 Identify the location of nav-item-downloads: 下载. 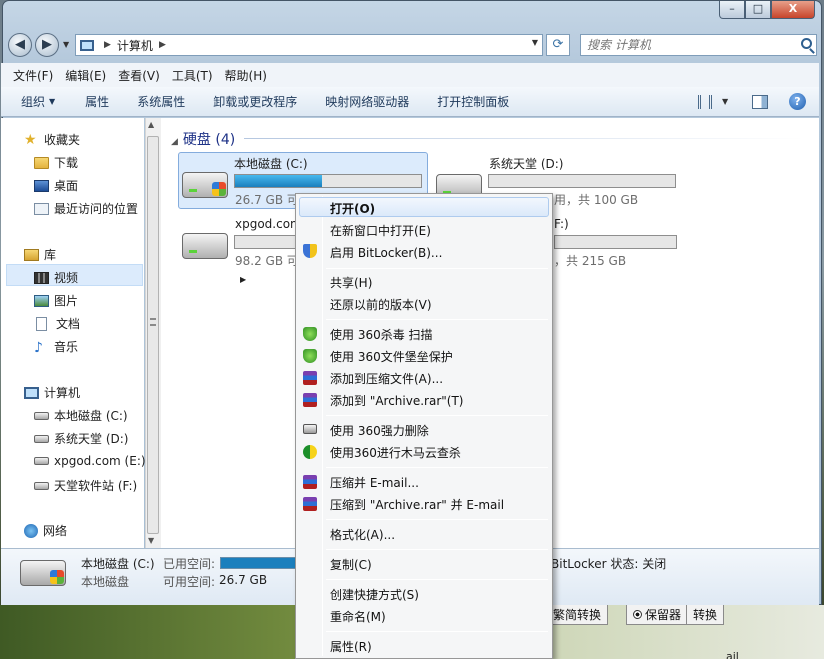
(56, 162).